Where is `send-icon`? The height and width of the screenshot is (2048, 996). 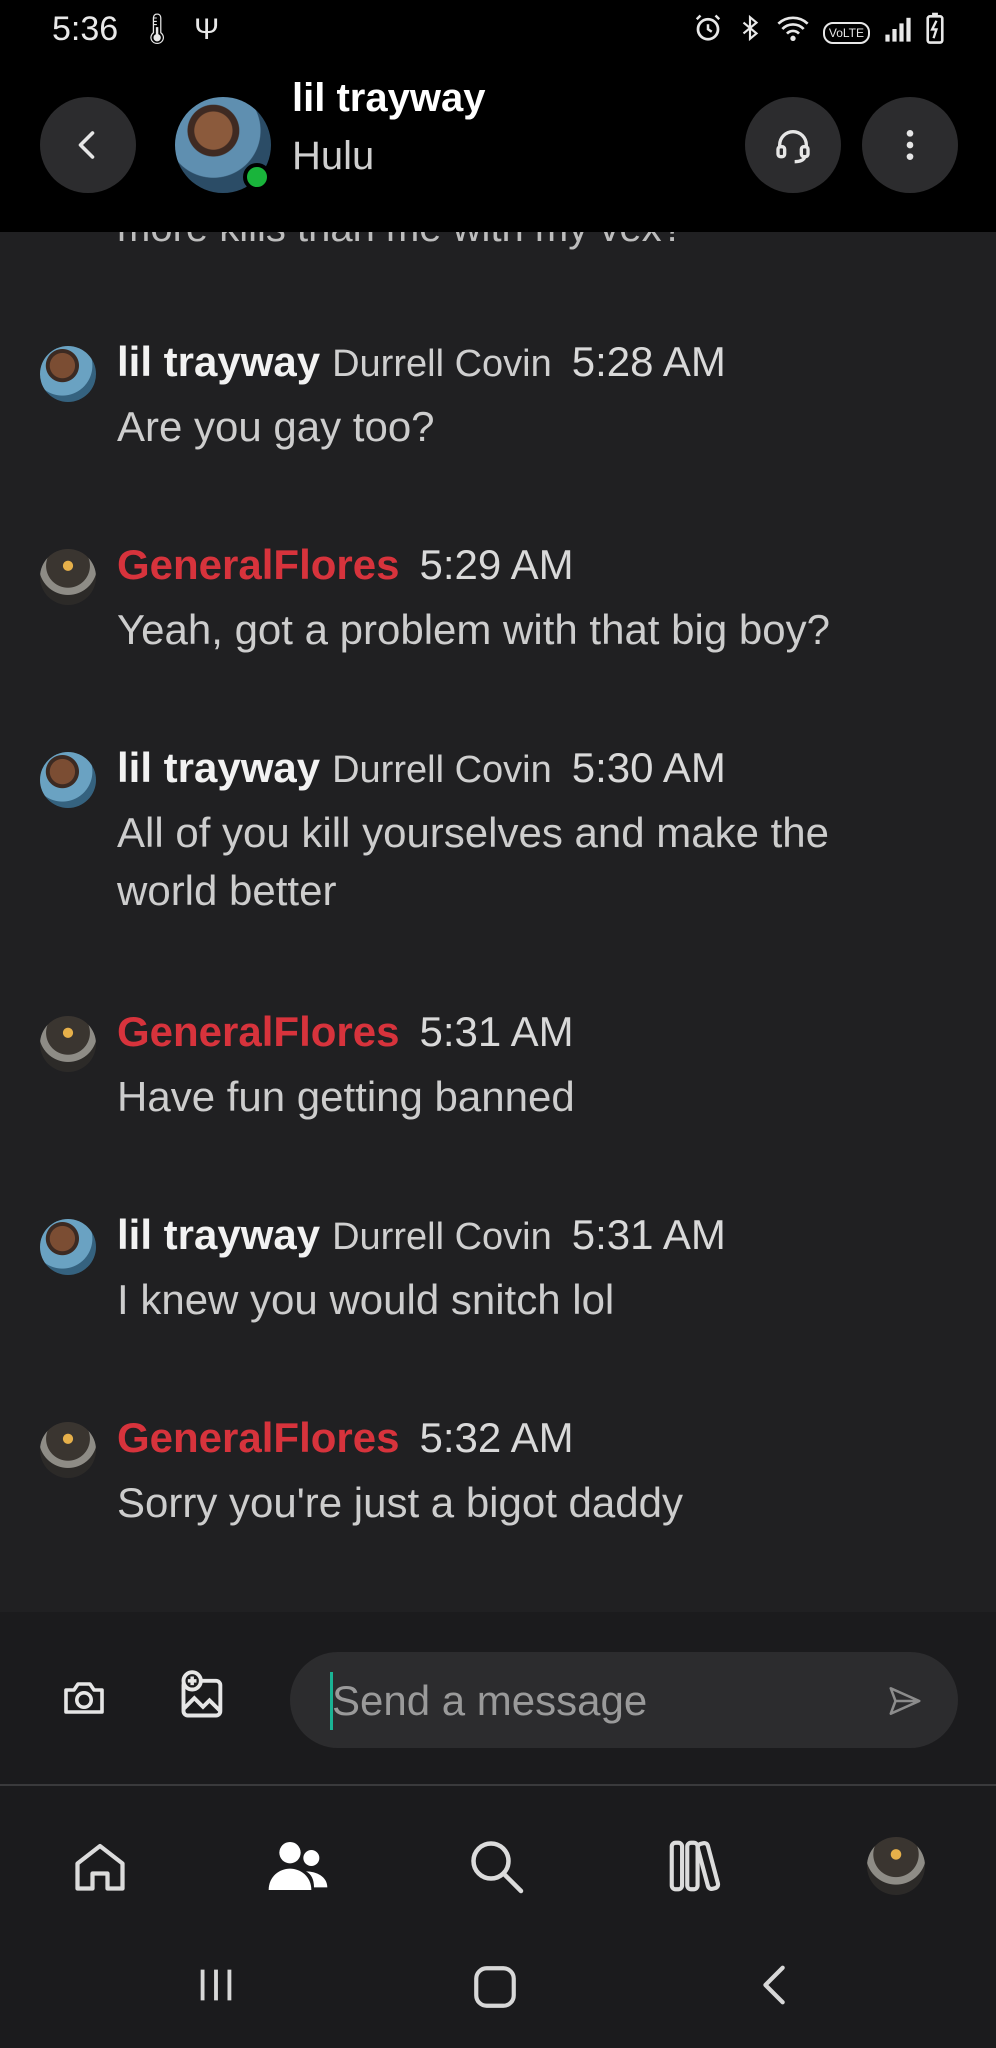
send-icon is located at coordinates (905, 1701).